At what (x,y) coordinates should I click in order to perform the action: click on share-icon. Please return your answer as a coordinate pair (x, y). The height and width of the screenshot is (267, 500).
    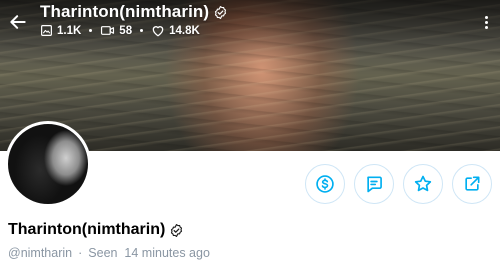
    Looking at the image, I should click on (472, 183).